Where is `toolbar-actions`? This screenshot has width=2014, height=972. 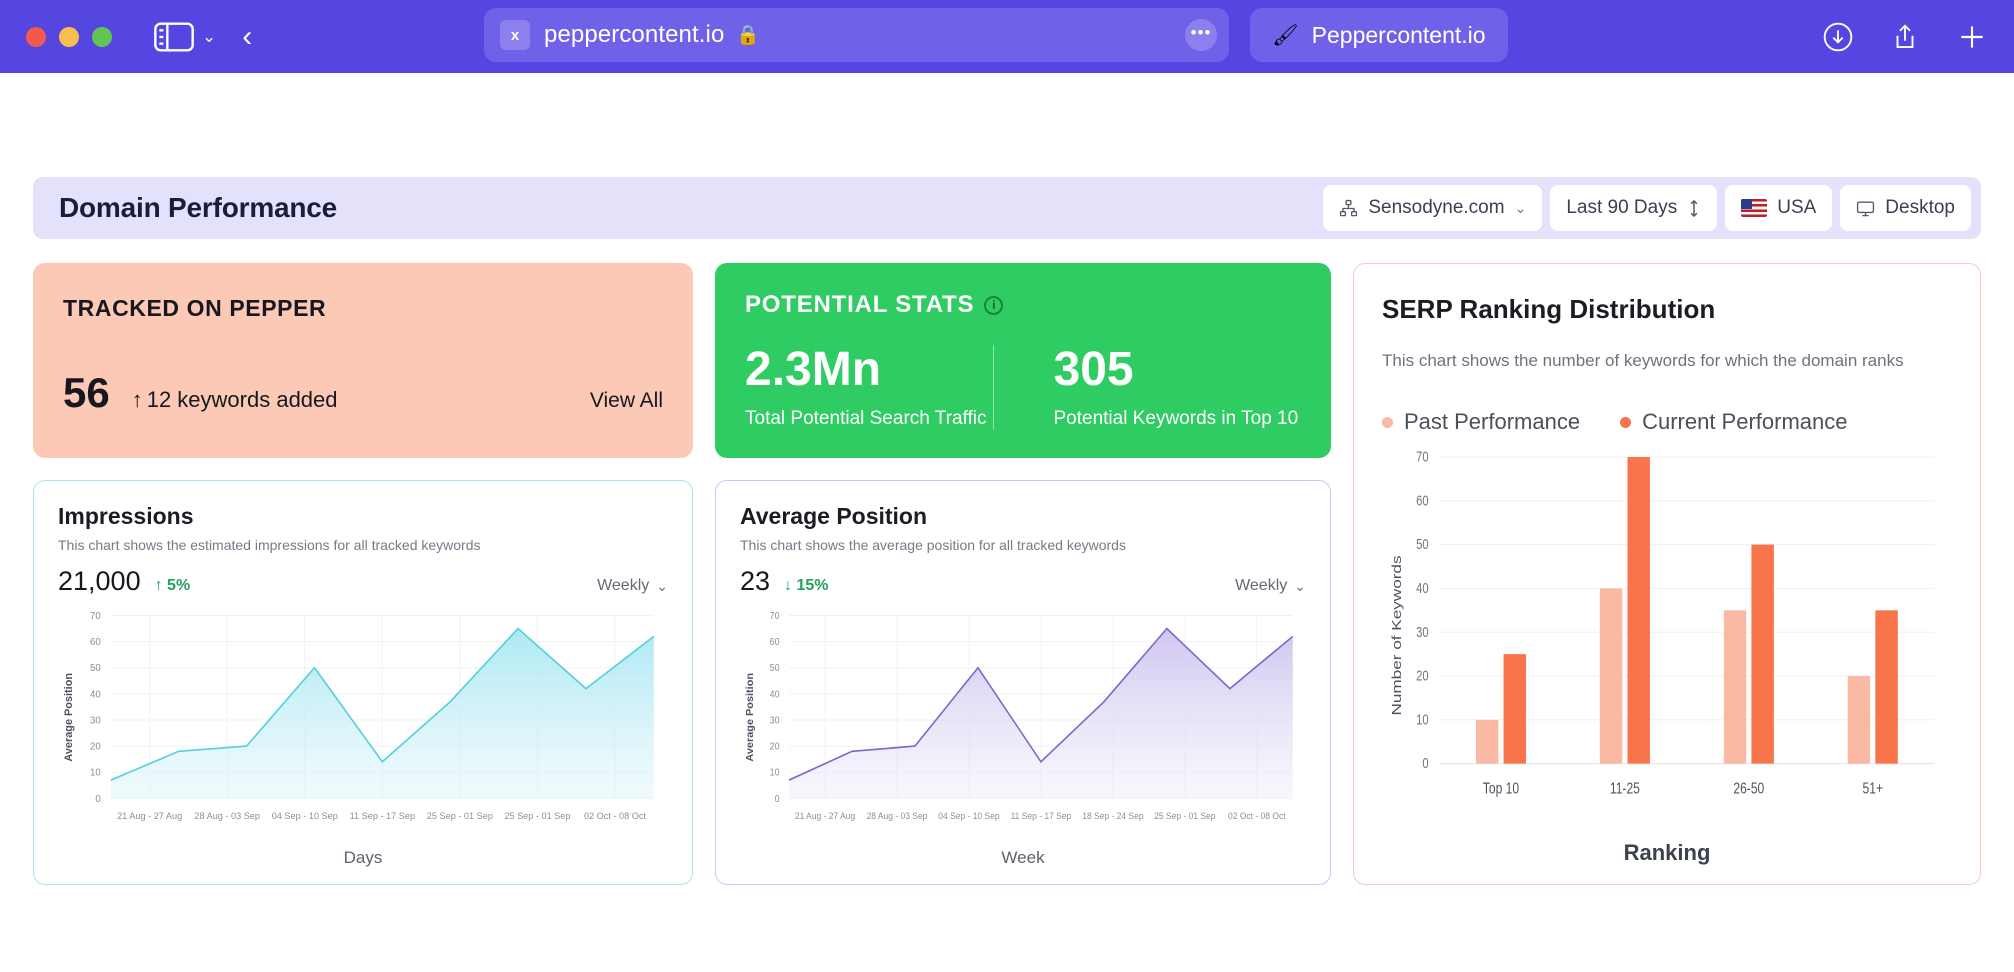
toolbar-actions is located at coordinates (1905, 36).